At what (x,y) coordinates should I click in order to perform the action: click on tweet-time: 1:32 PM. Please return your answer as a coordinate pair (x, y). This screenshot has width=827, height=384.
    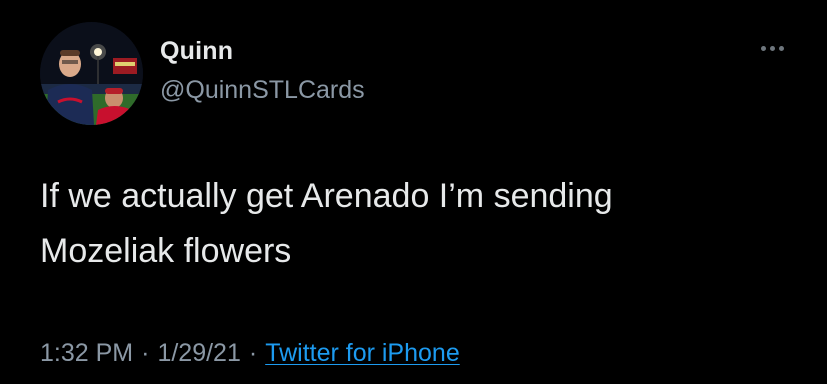
    Looking at the image, I should click on (87, 353).